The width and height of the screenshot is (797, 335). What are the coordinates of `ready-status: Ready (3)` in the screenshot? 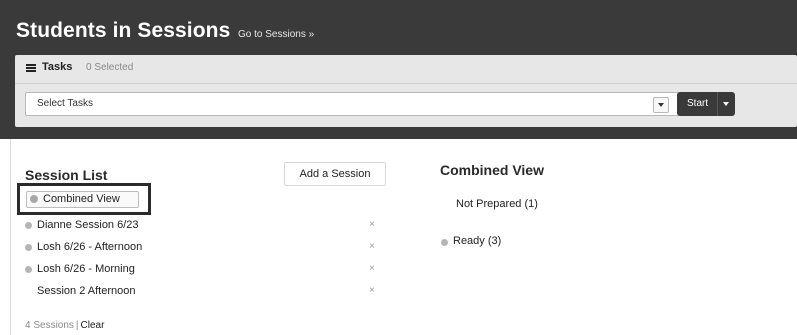 It's located at (477, 241).